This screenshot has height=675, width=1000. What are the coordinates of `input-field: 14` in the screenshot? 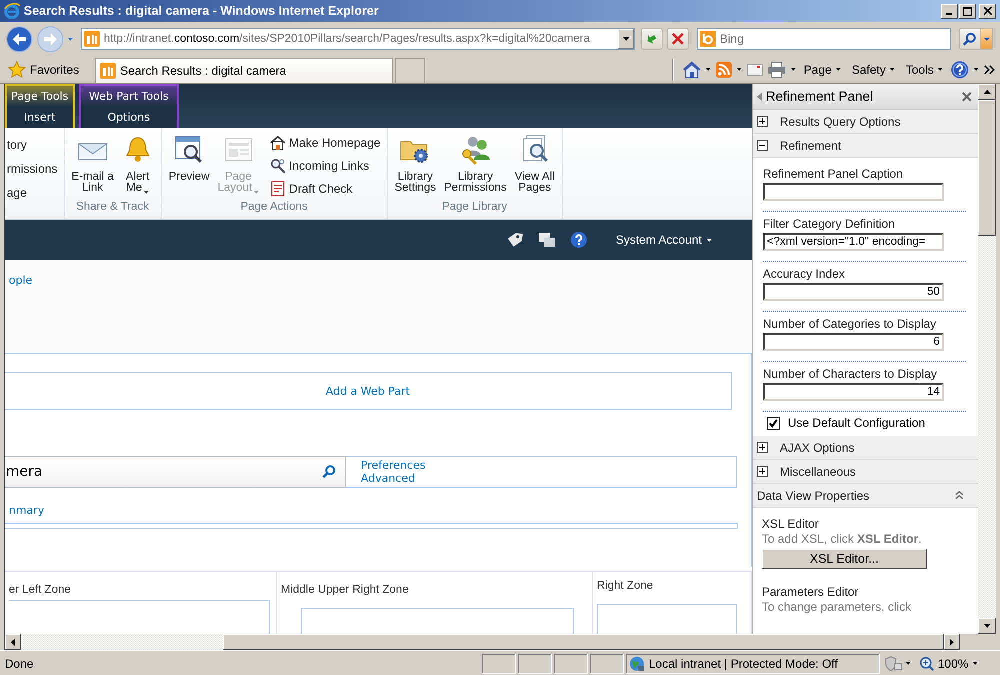 It's located at (853, 392).